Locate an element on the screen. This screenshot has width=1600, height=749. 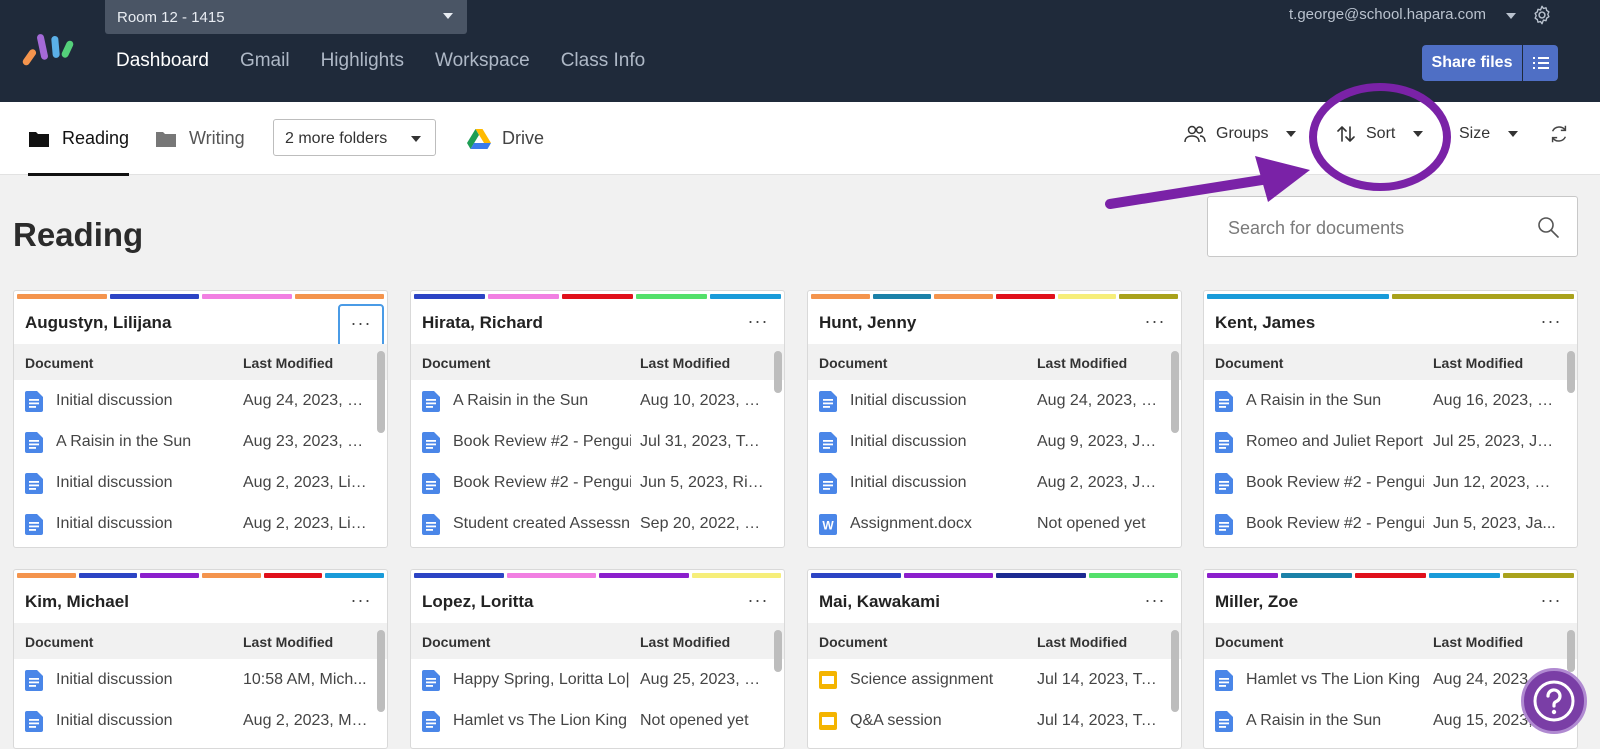
nav-highlights: Highlights is located at coordinates (362, 61).